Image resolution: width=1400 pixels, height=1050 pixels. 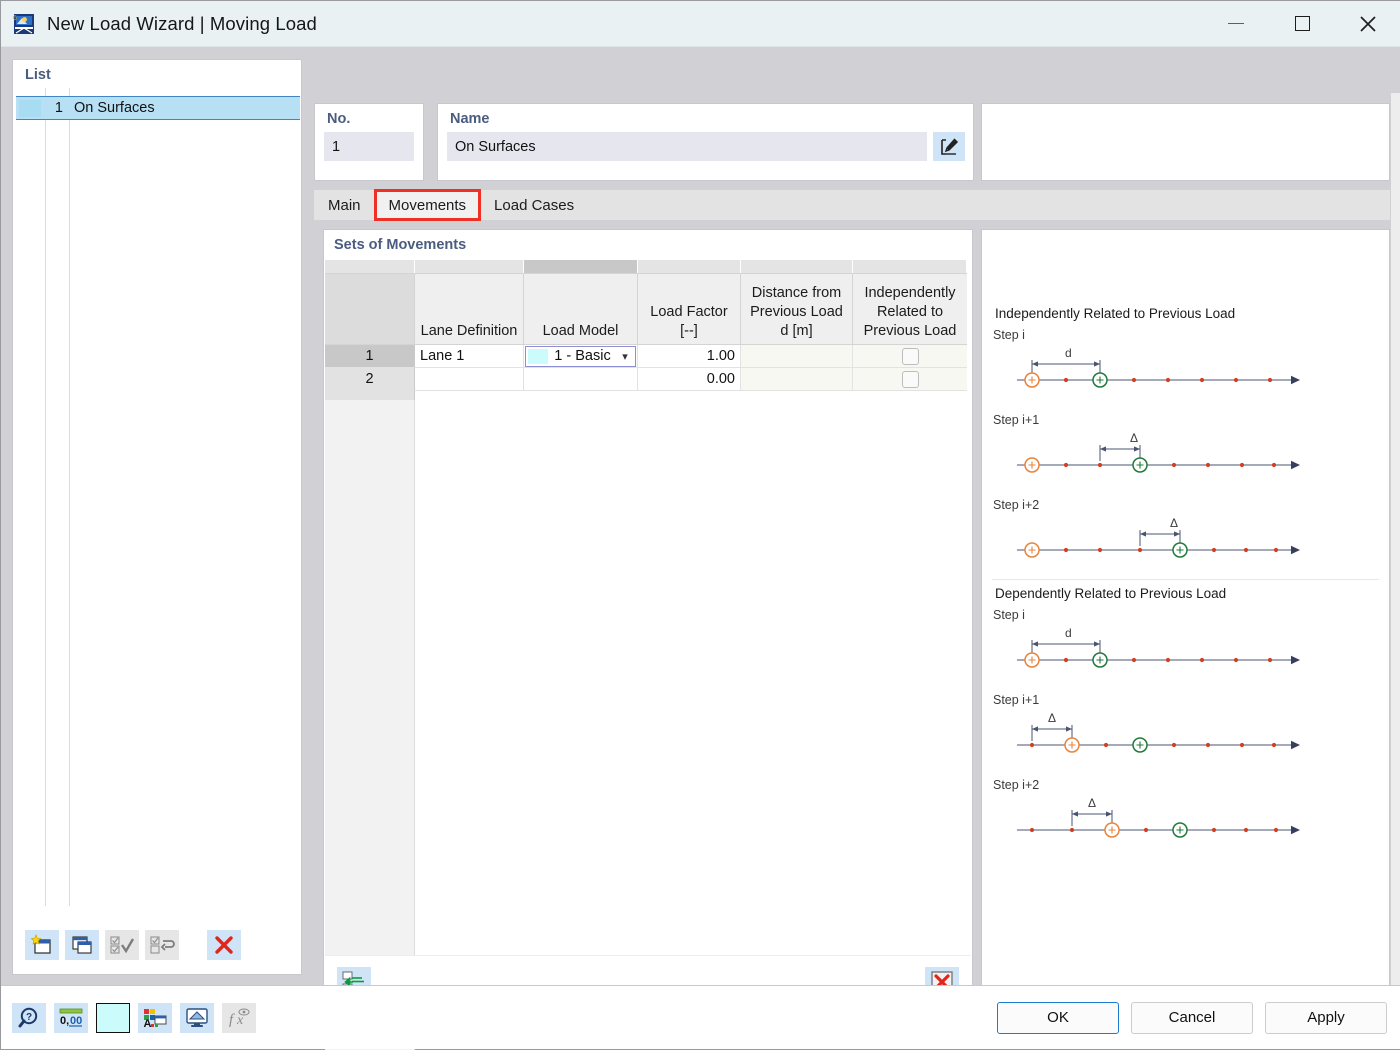 I want to click on step-label-1a: Step i, so click(x=1009, y=335).